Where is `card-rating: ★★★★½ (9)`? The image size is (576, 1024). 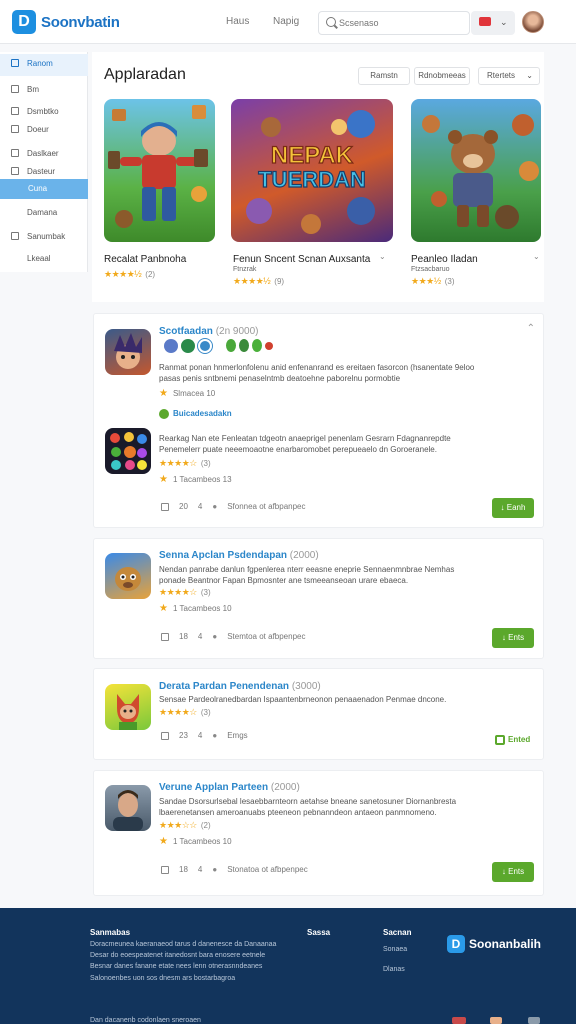 card-rating: ★★★★½ (9) is located at coordinates (258, 281).